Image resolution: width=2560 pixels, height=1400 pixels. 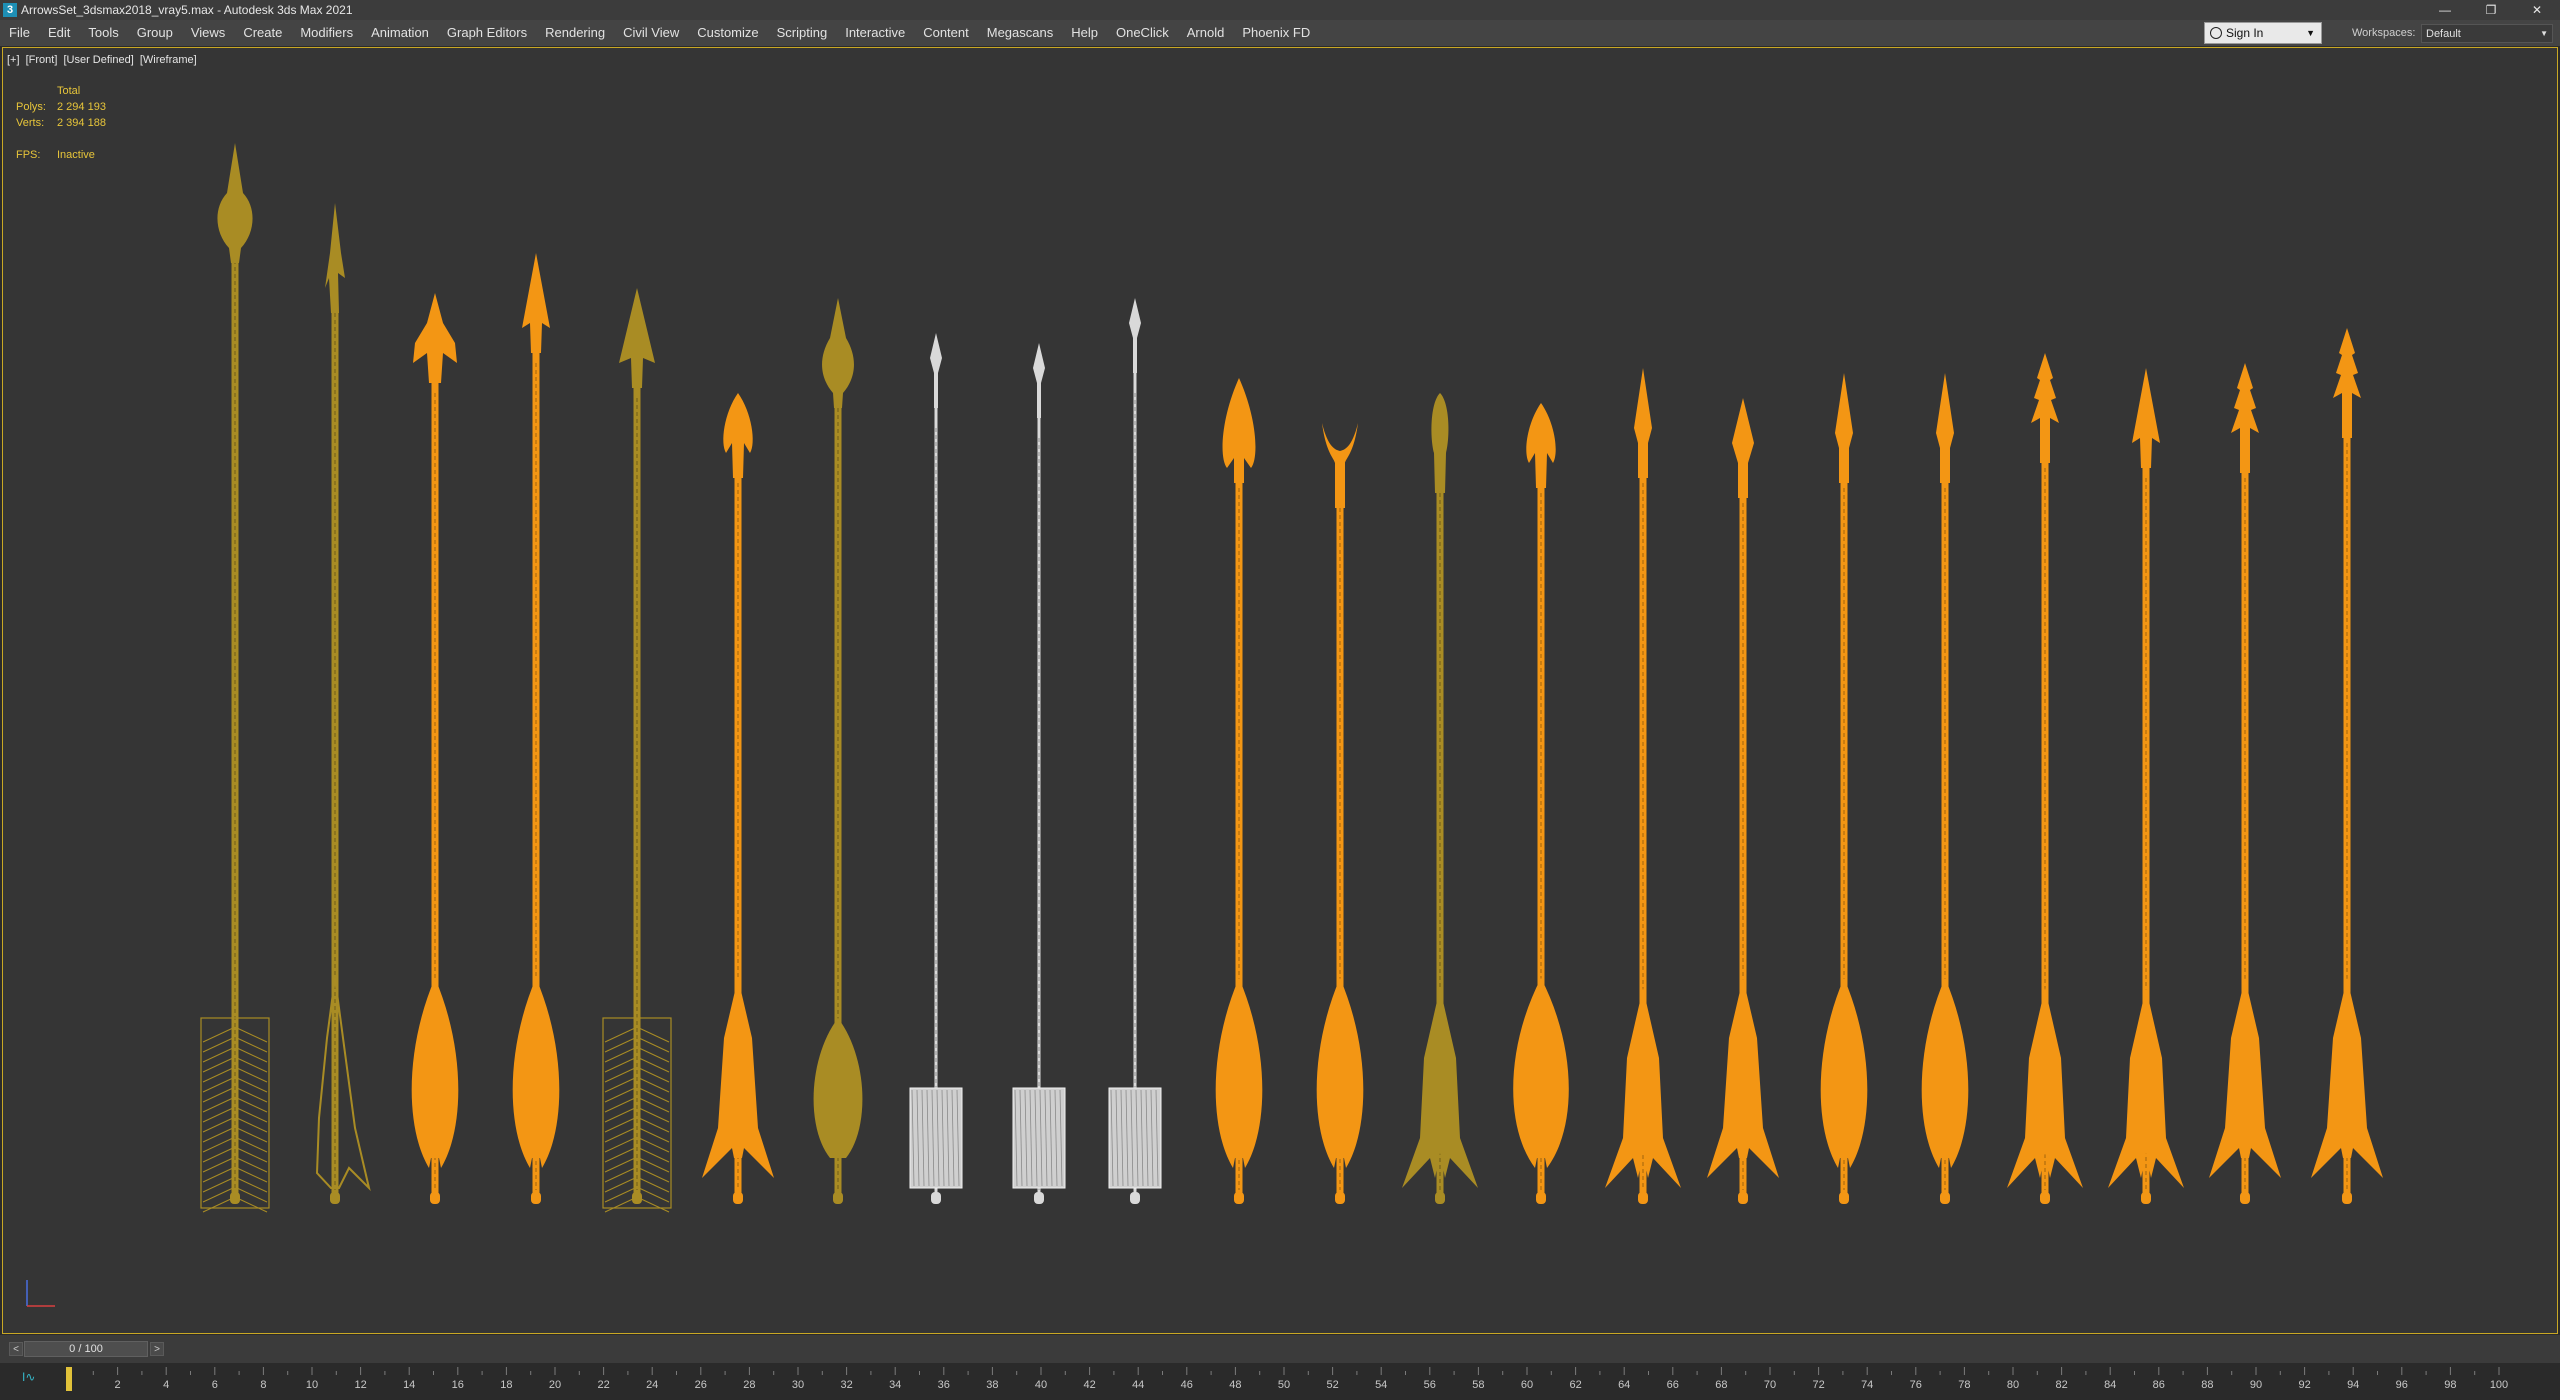 What do you see at coordinates (2445, 10) in the screenshot?
I see `minimize-button: —` at bounding box center [2445, 10].